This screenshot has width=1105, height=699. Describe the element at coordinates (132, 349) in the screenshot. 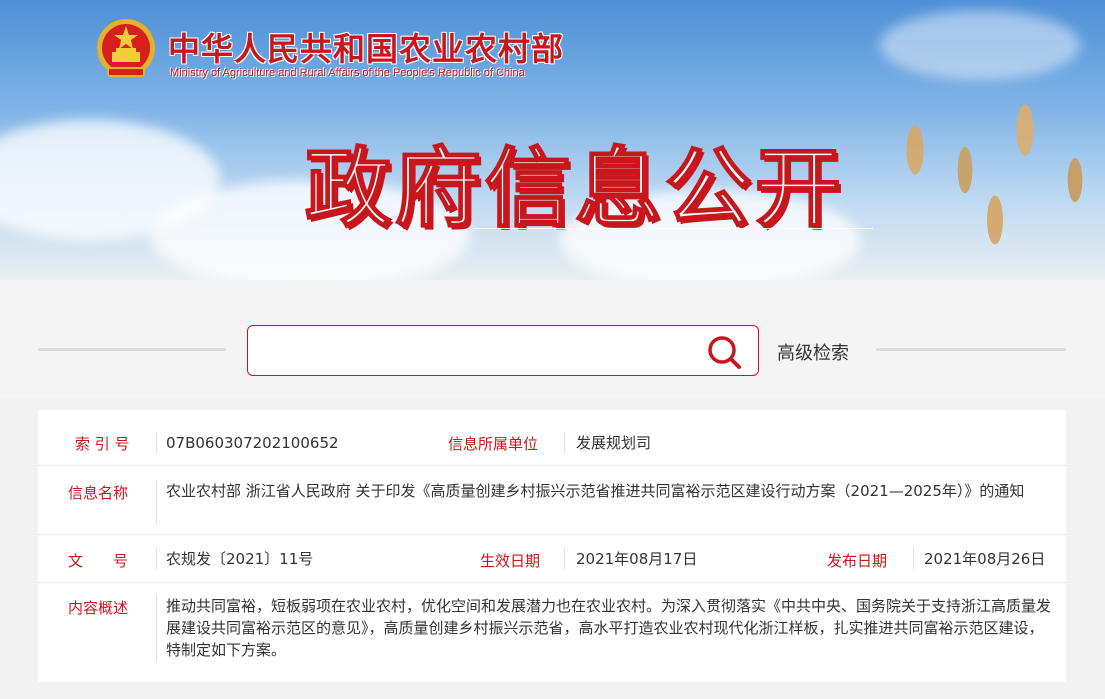

I see `search-divider-left` at that location.